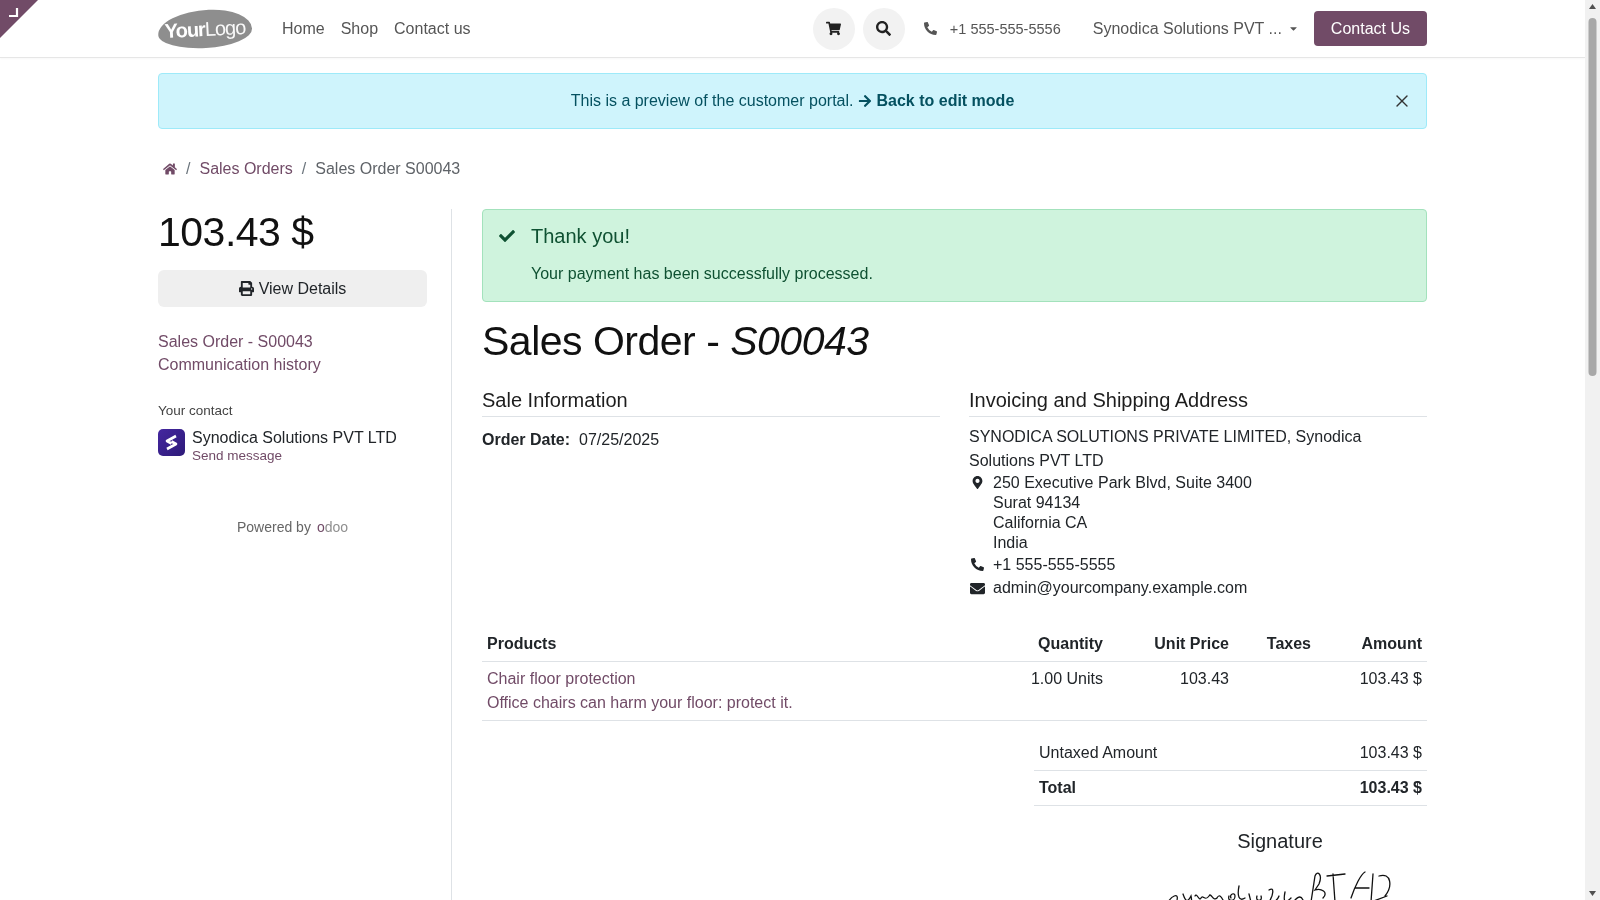 The height and width of the screenshot is (900, 1600). Describe the element at coordinates (388, 168) in the screenshot. I see `breadcrumb-current: Sales Order S00043` at that location.